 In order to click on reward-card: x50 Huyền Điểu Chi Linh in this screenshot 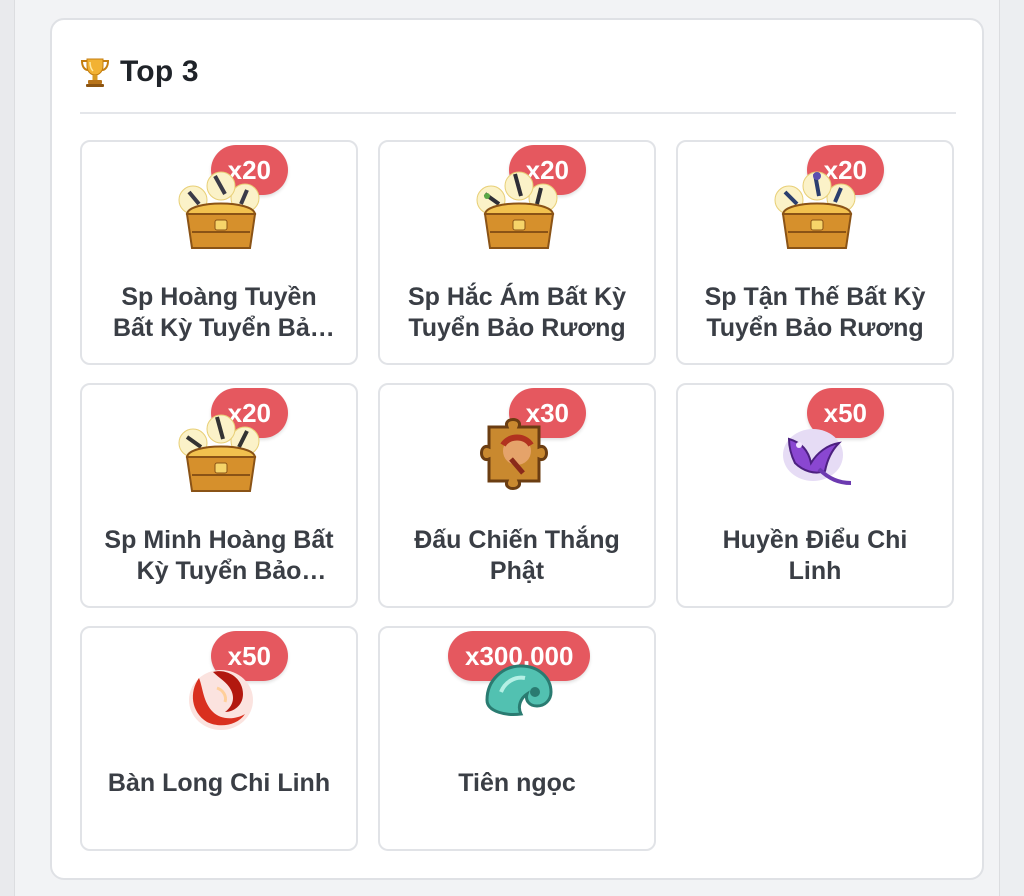, I will do `click(815, 495)`.